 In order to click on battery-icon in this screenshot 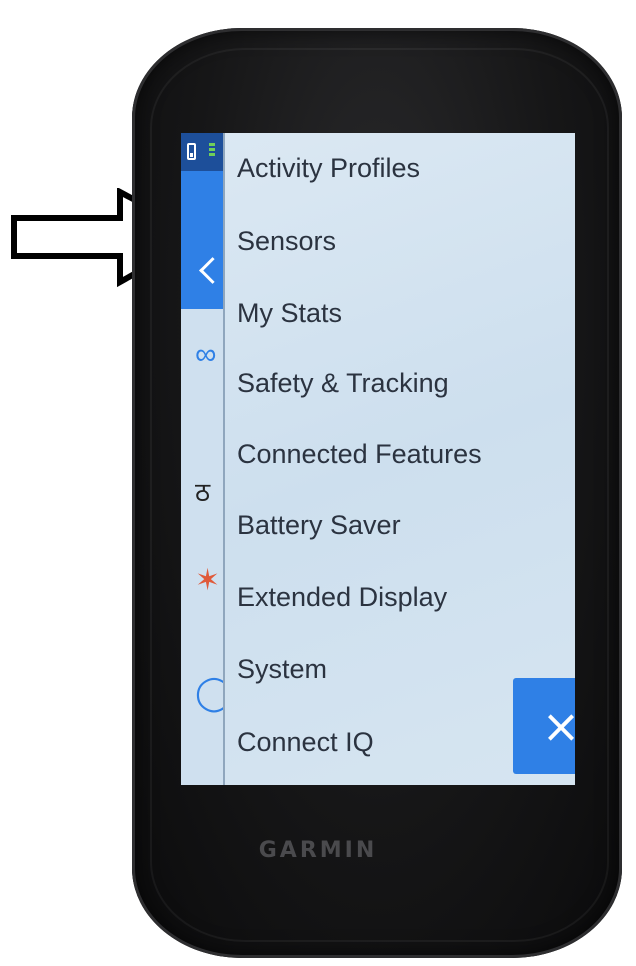, I will do `click(191, 151)`.